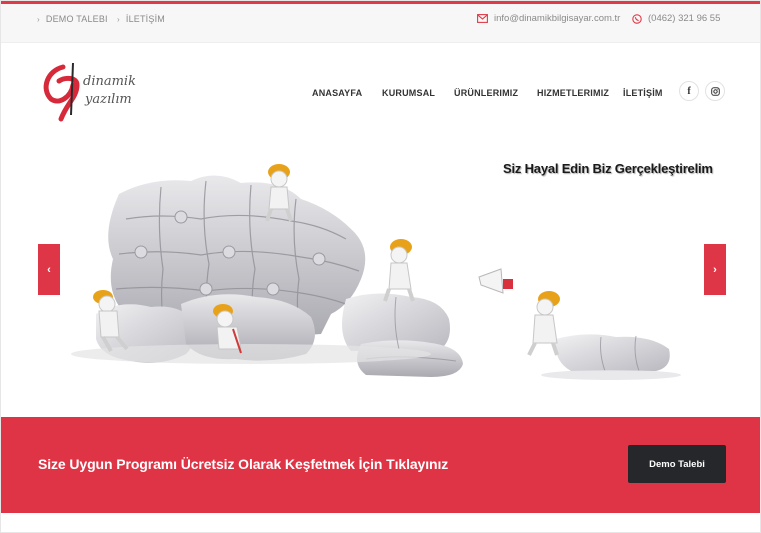 The width and height of the screenshot is (761, 533). What do you see at coordinates (637, 18) in the screenshot?
I see `whatsapp-icon` at bounding box center [637, 18].